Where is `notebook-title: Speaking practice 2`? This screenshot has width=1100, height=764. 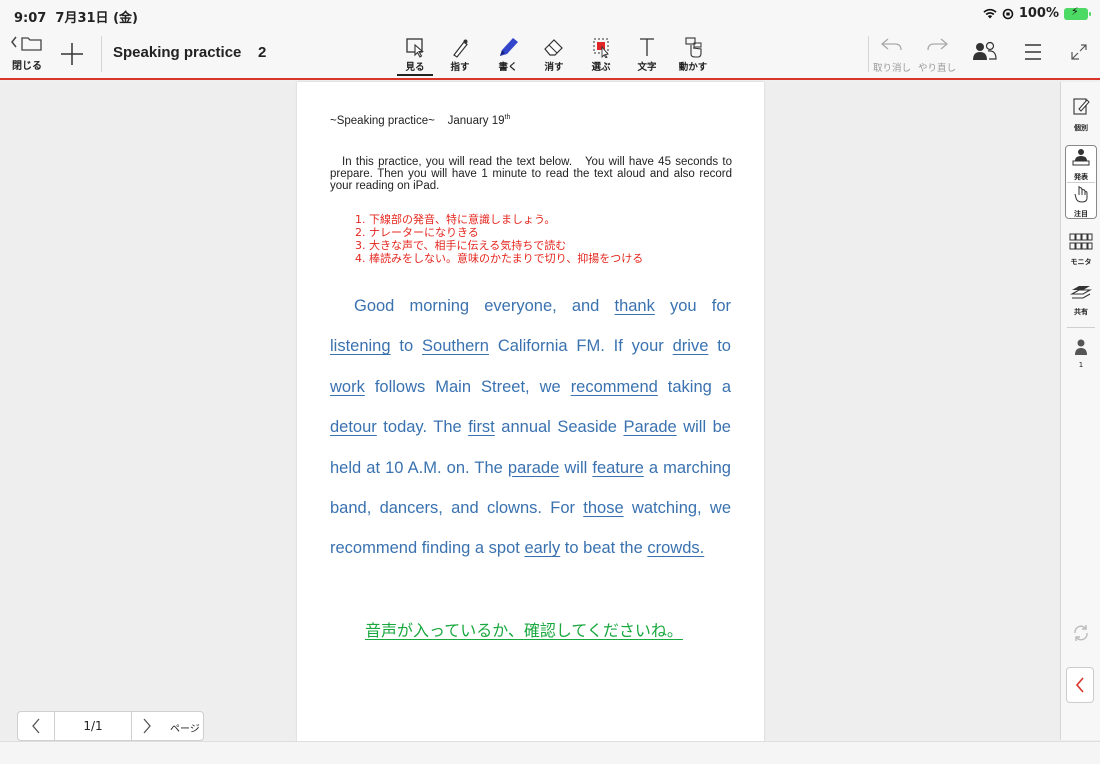 notebook-title: Speaking practice 2 is located at coordinates (190, 52).